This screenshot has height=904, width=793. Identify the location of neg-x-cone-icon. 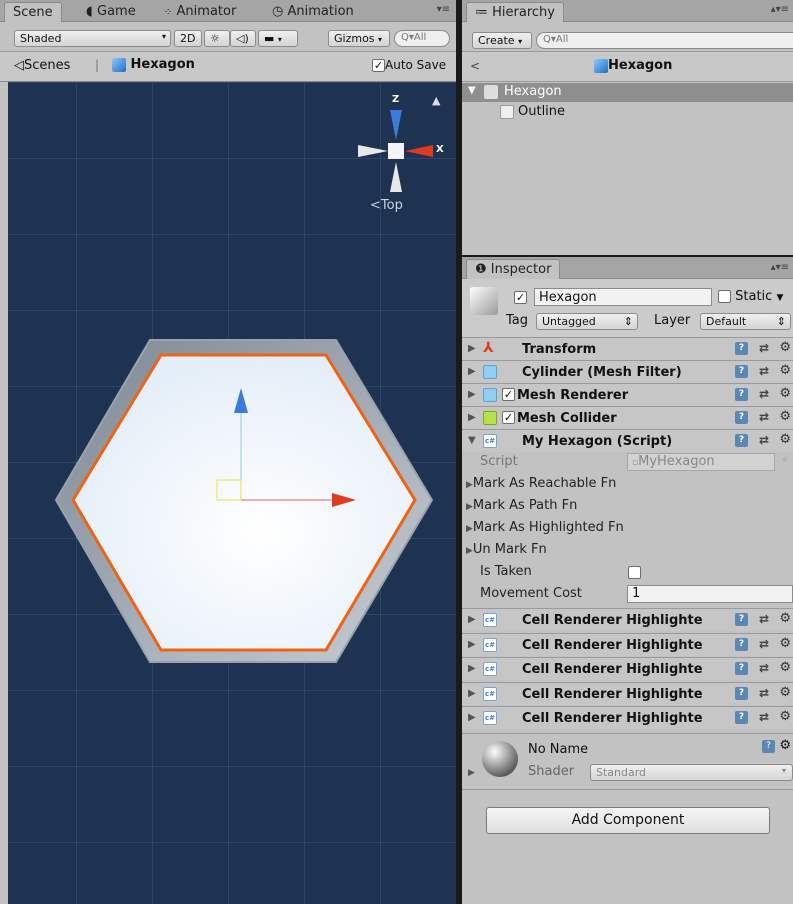
(373, 151).